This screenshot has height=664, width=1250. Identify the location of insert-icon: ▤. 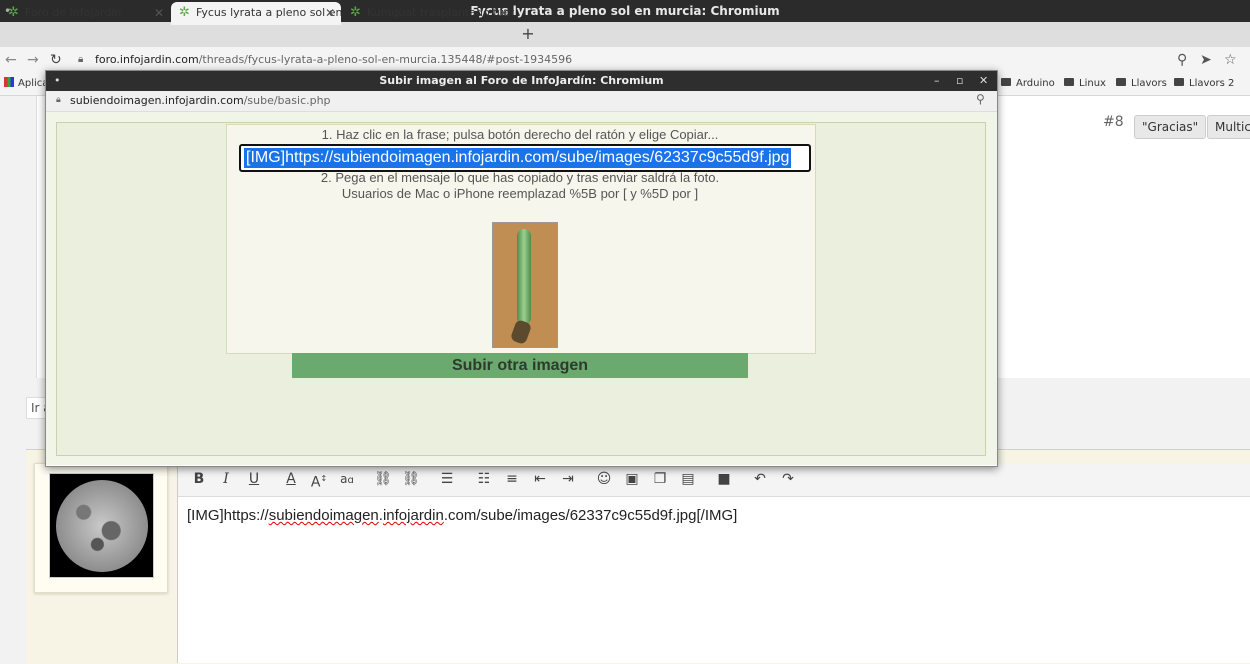
(688, 479).